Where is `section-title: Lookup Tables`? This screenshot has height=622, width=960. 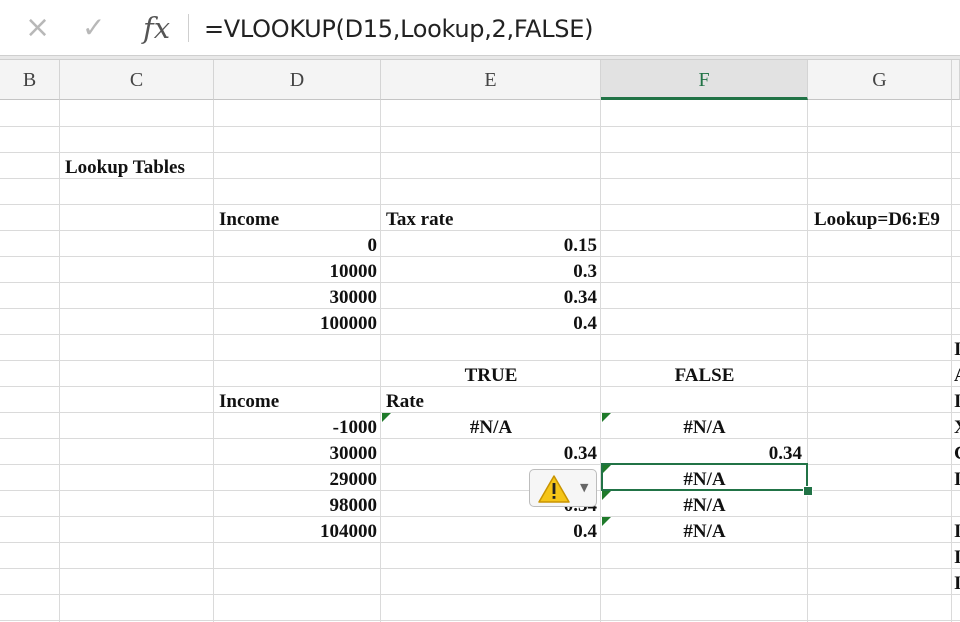
section-title: Lookup Tables is located at coordinates (125, 167).